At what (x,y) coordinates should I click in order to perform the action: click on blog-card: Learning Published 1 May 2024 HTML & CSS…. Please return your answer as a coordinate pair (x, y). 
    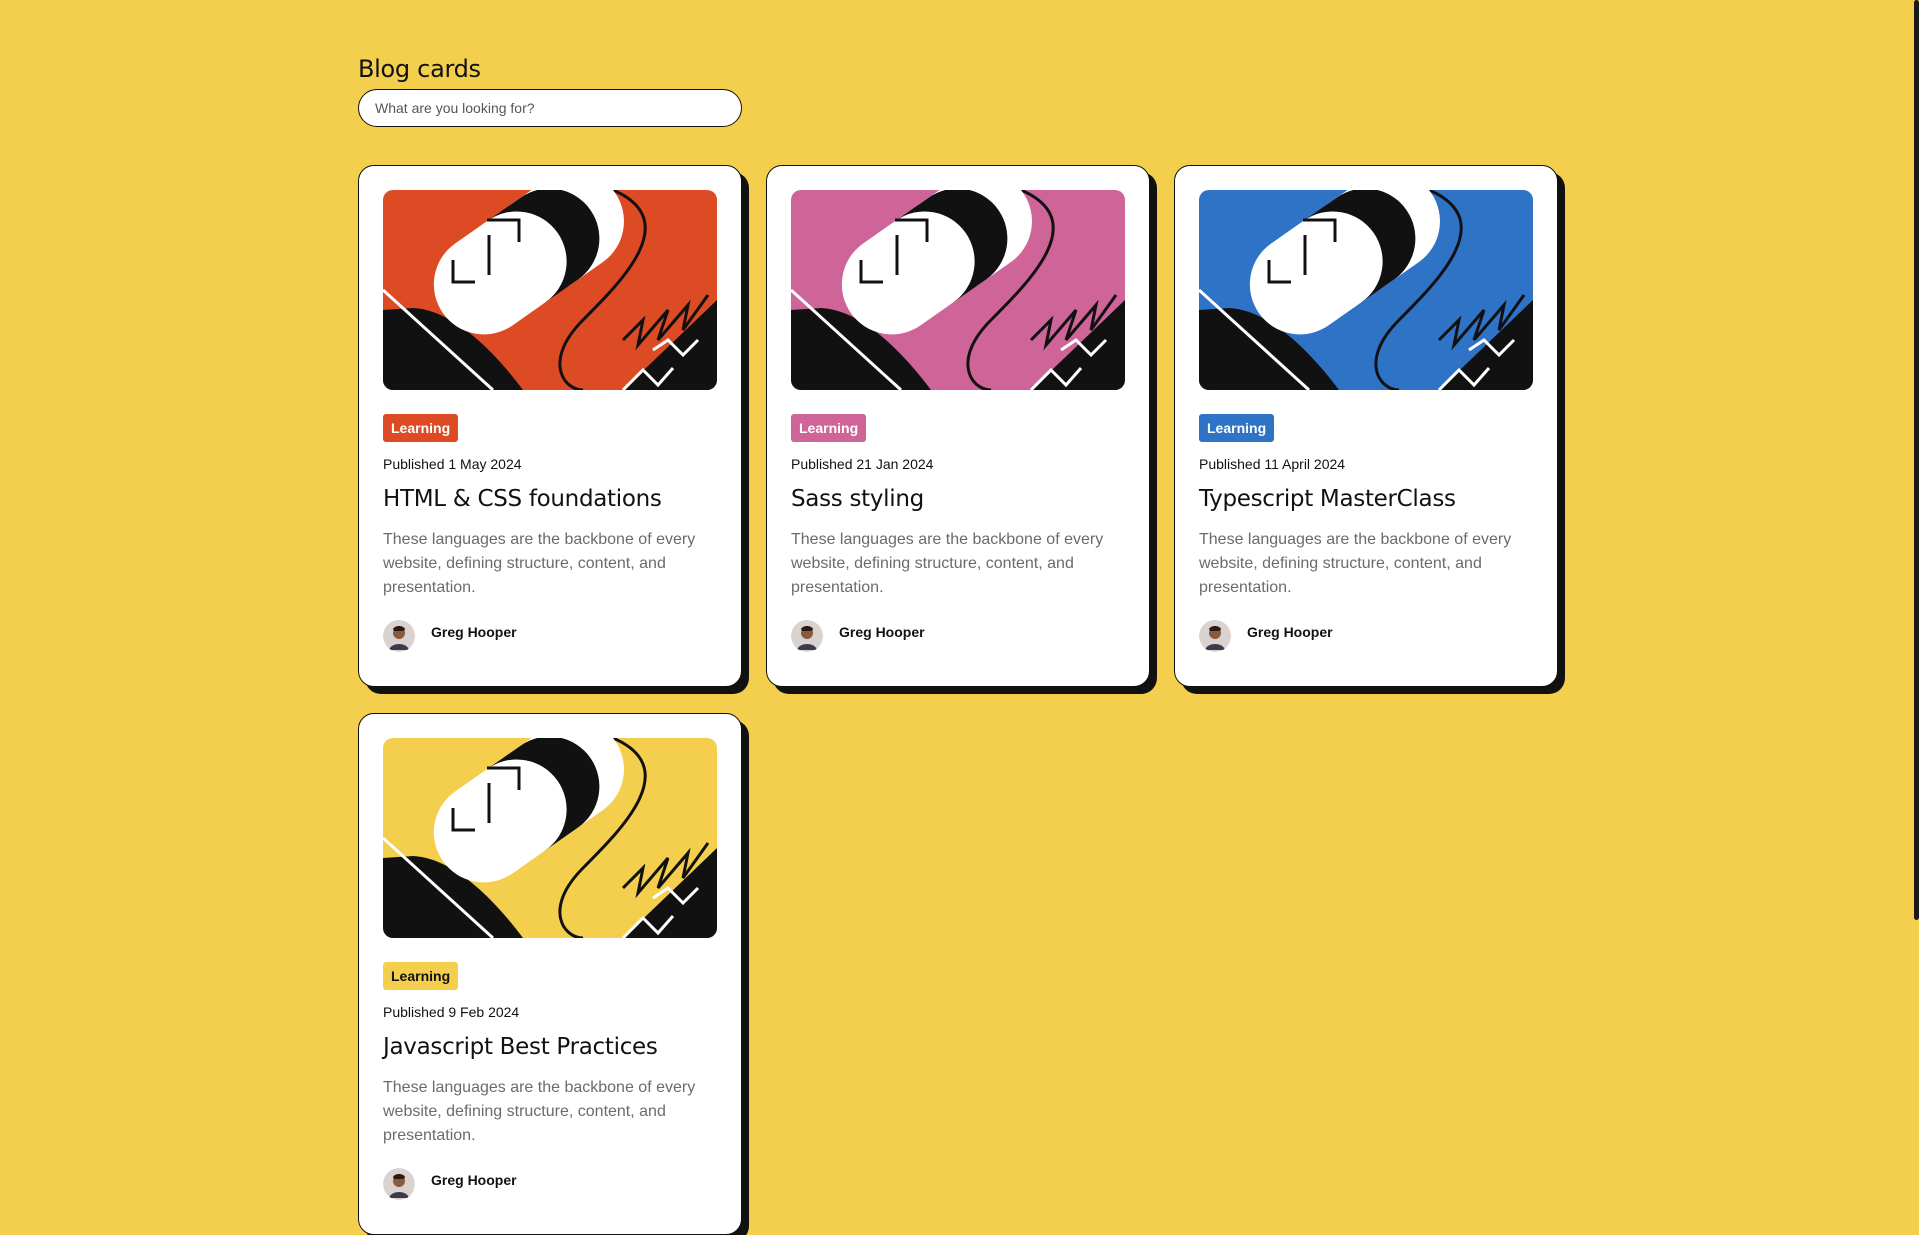
    Looking at the image, I should click on (550, 426).